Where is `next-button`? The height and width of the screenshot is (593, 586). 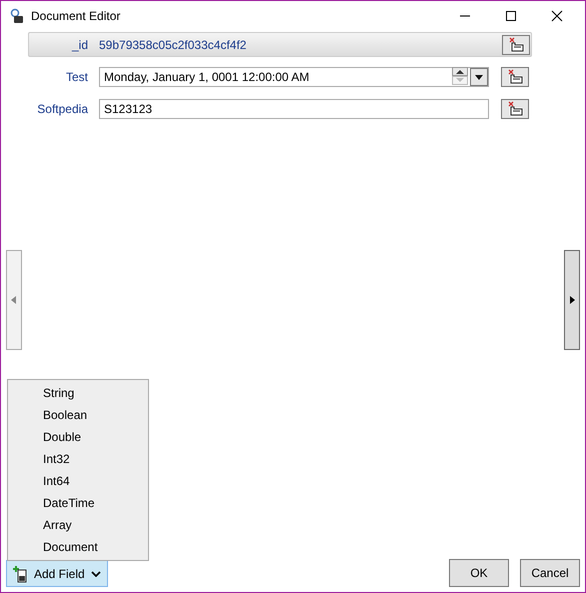
next-button is located at coordinates (572, 300).